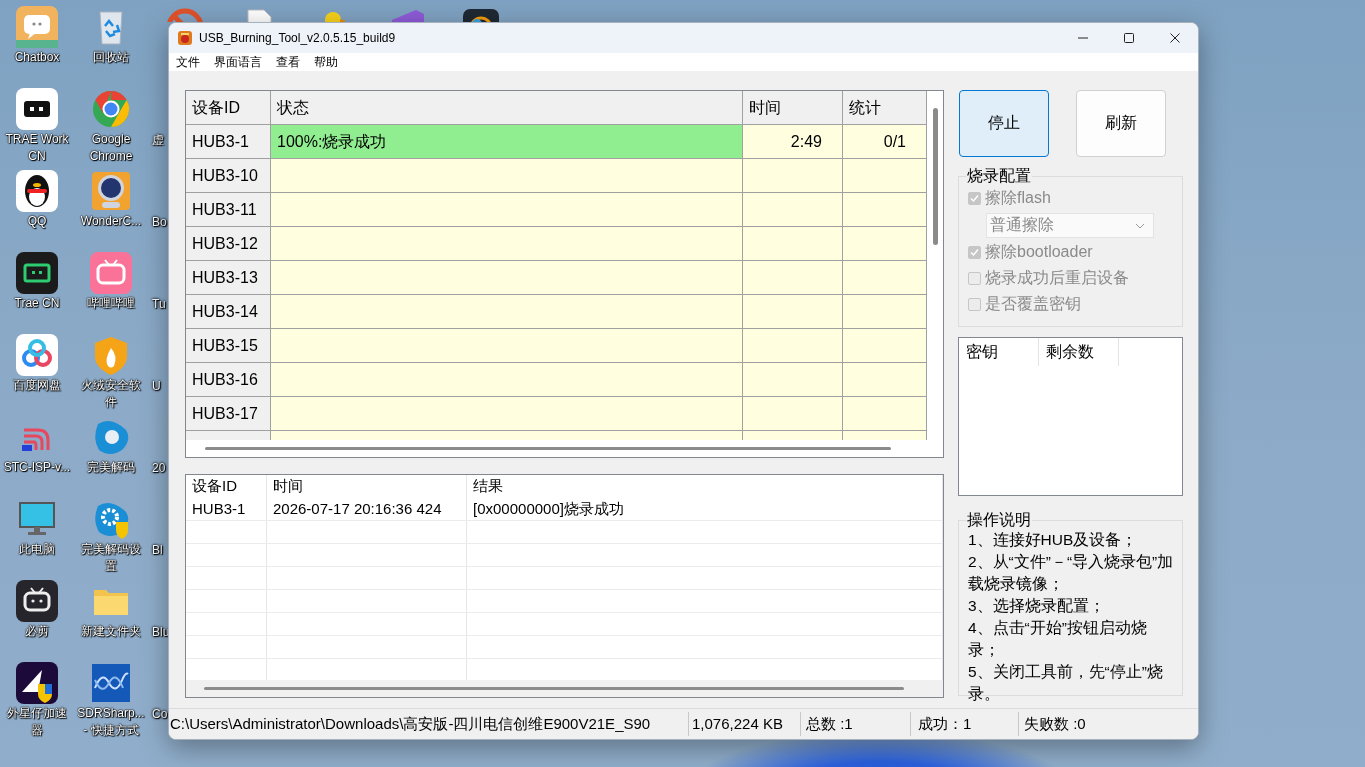  What do you see at coordinates (1140, 225) in the screenshot?
I see `chevron-down-icon` at bounding box center [1140, 225].